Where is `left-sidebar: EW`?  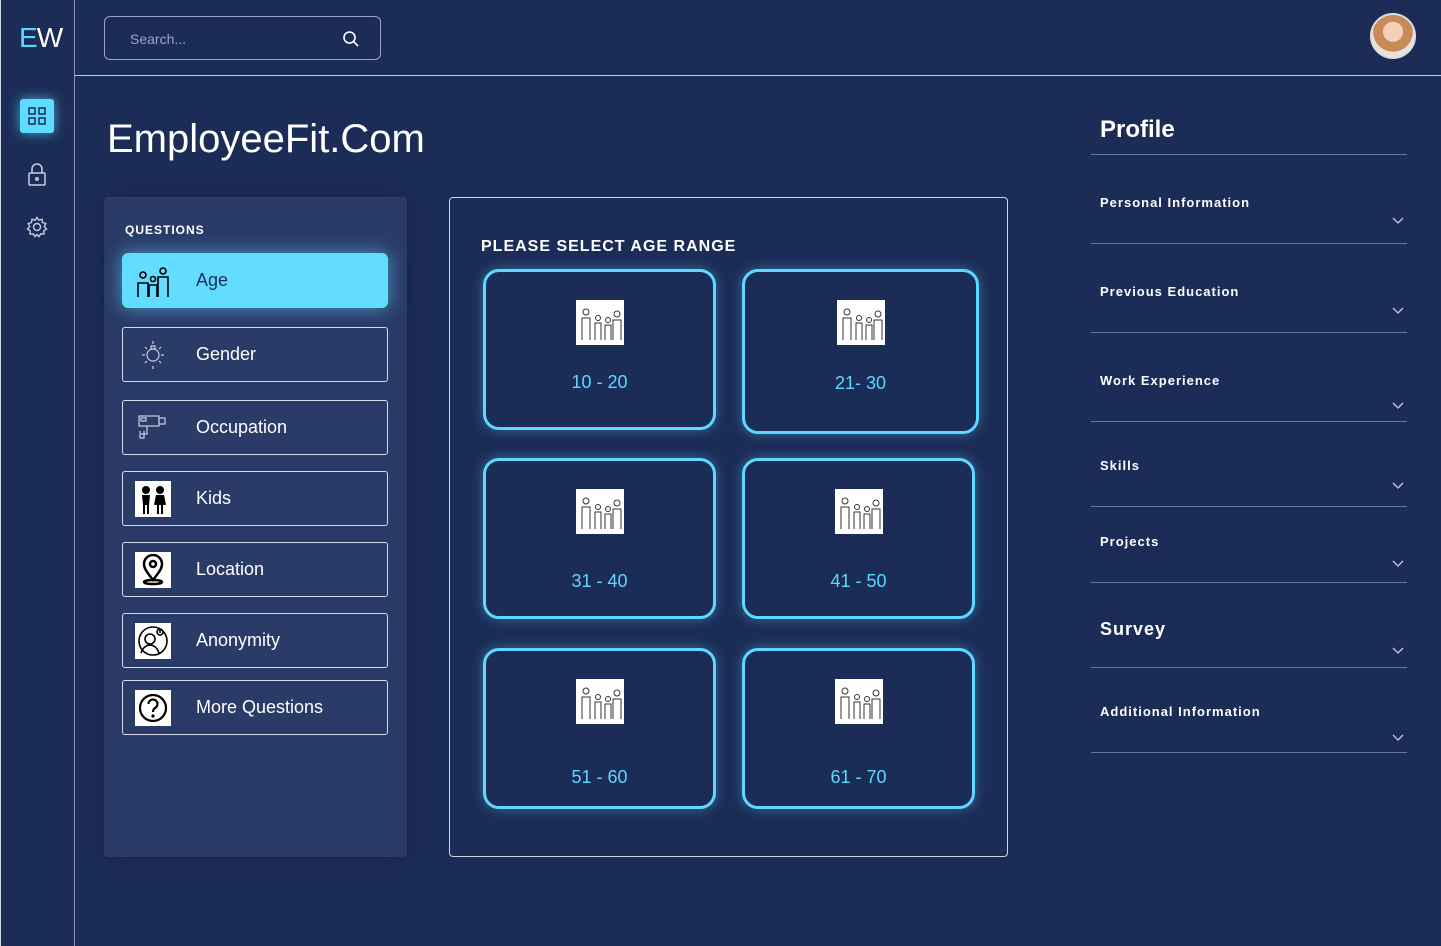
left-sidebar: EW is located at coordinates (37, 473).